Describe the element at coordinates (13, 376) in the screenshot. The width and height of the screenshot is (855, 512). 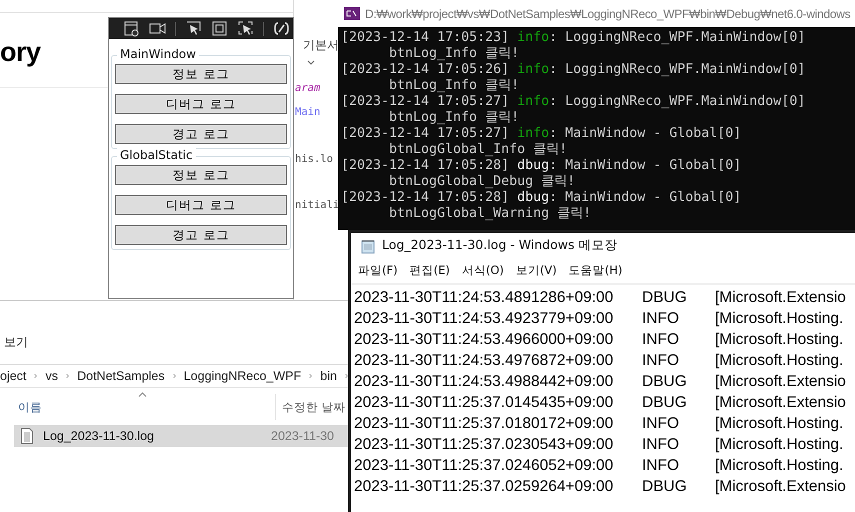
I see `breadcrumb-item: oject` at that location.